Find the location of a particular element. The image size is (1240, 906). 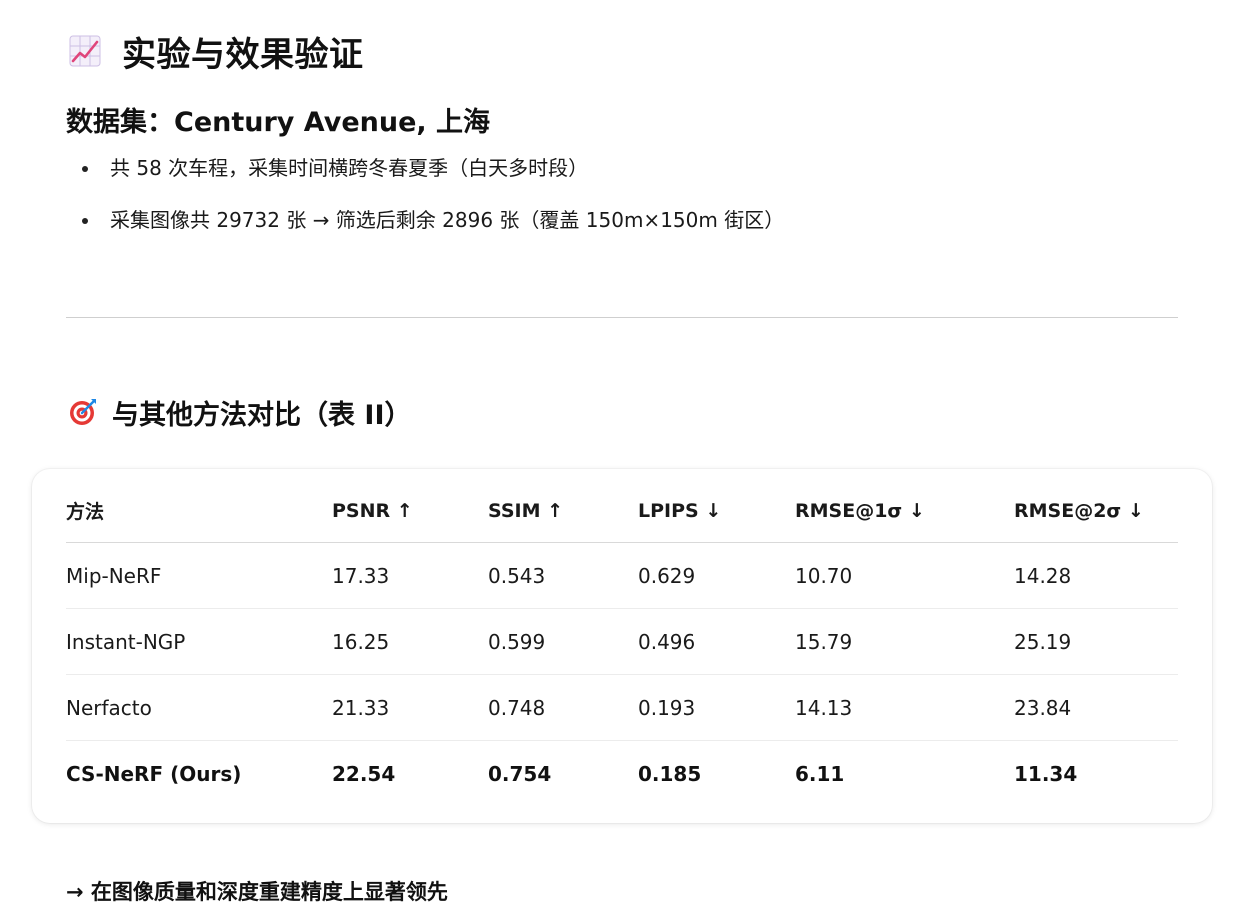

table-cell: 15.79 is located at coordinates (904, 641).